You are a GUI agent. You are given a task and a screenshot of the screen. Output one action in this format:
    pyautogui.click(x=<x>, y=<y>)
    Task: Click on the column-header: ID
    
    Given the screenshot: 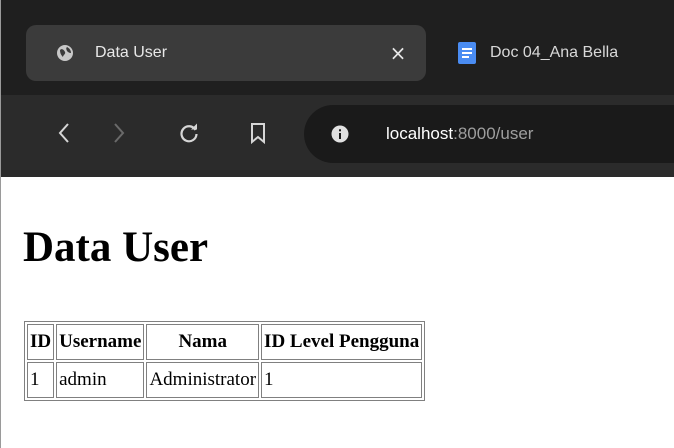 What is the action you would take?
    pyautogui.click(x=41, y=342)
    